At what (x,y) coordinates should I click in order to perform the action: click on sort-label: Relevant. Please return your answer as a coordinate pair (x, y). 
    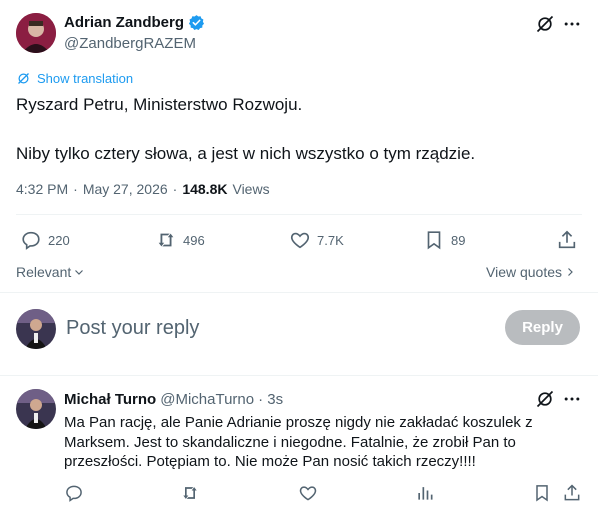
    Looking at the image, I should click on (43, 272).